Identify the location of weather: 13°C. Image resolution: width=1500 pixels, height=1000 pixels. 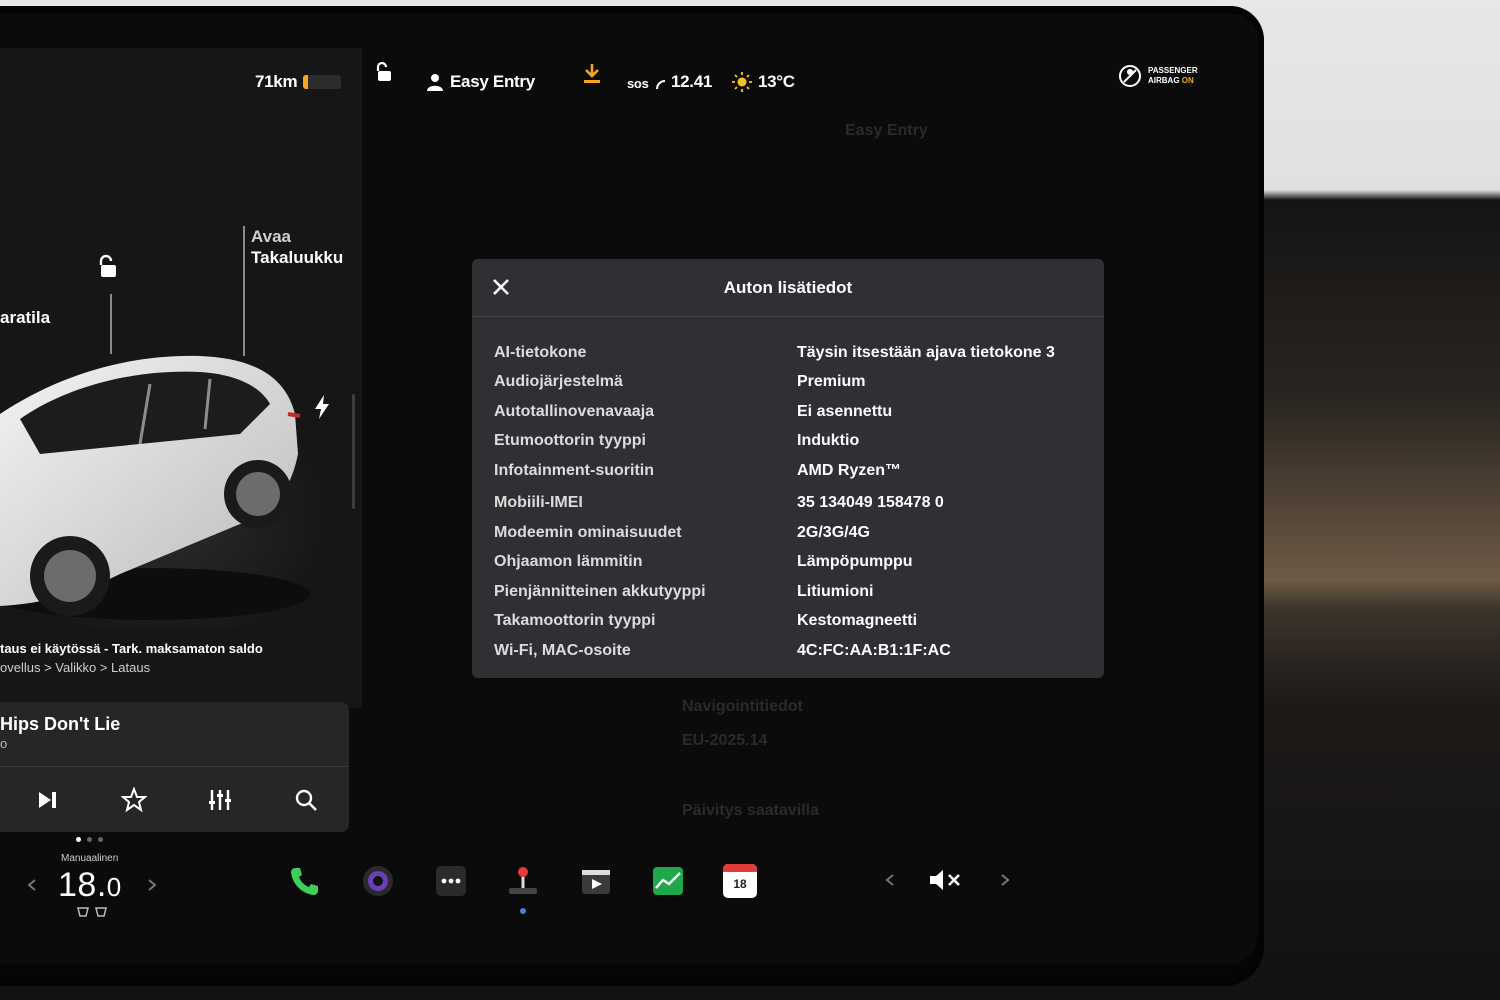
(763, 82).